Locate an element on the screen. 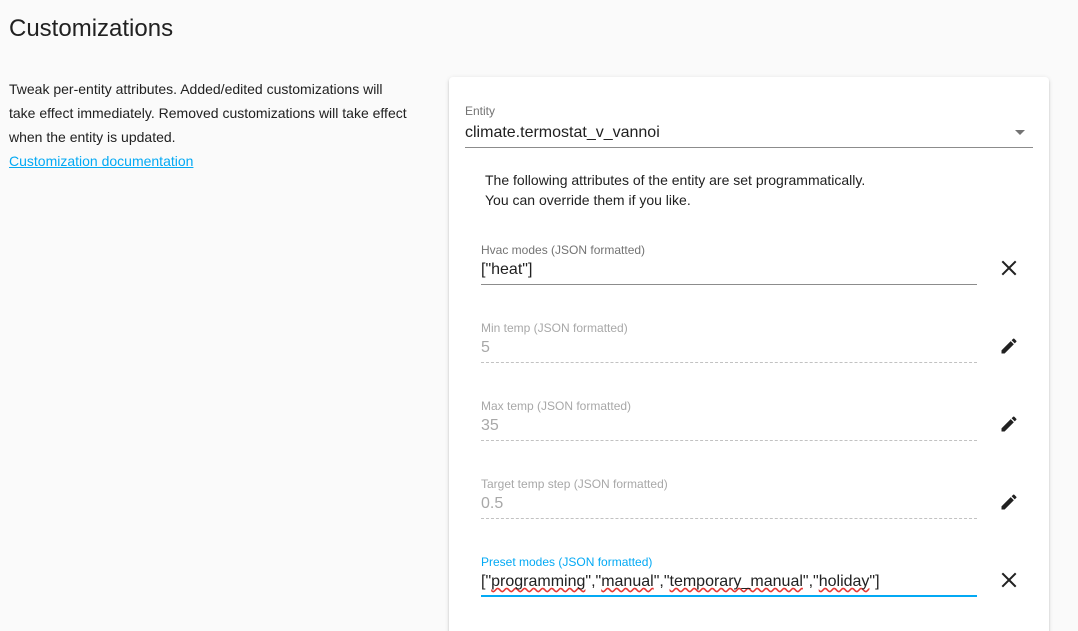 The width and height of the screenshot is (1078, 631). hvac-modes-input is located at coordinates (729, 270).